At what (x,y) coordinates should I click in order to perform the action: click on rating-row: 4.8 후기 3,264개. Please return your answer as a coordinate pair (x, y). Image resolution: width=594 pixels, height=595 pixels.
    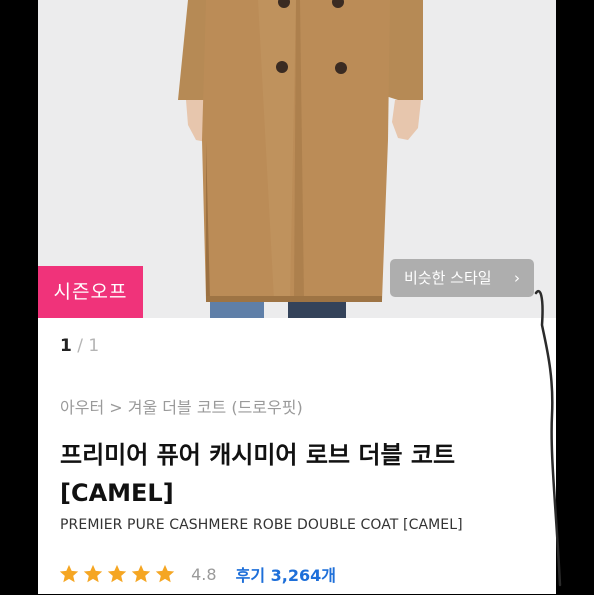
    Looking at the image, I should click on (197, 577).